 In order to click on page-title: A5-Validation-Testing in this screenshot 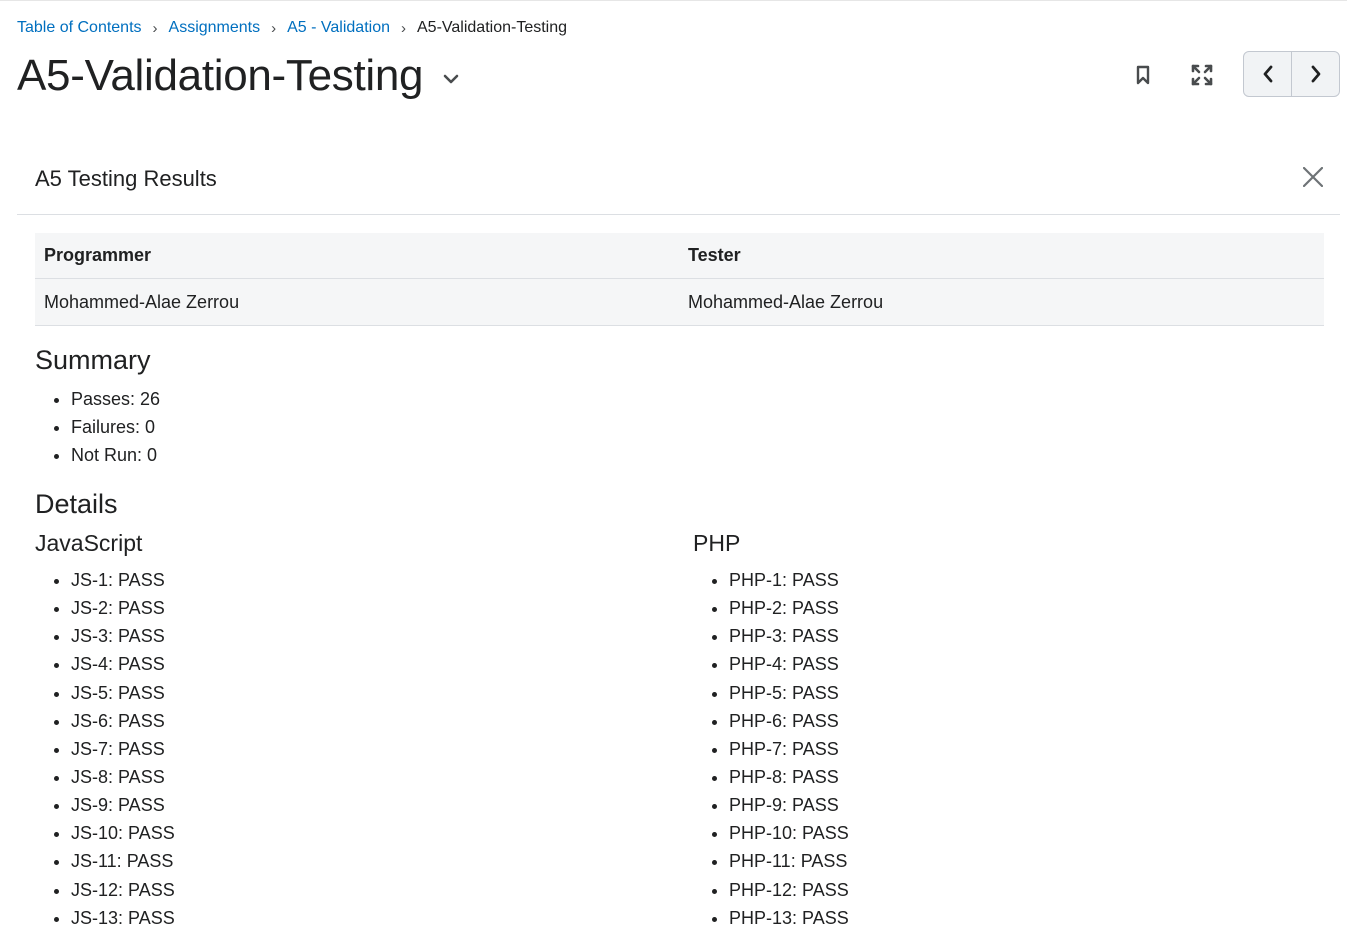, I will do `click(220, 75)`.